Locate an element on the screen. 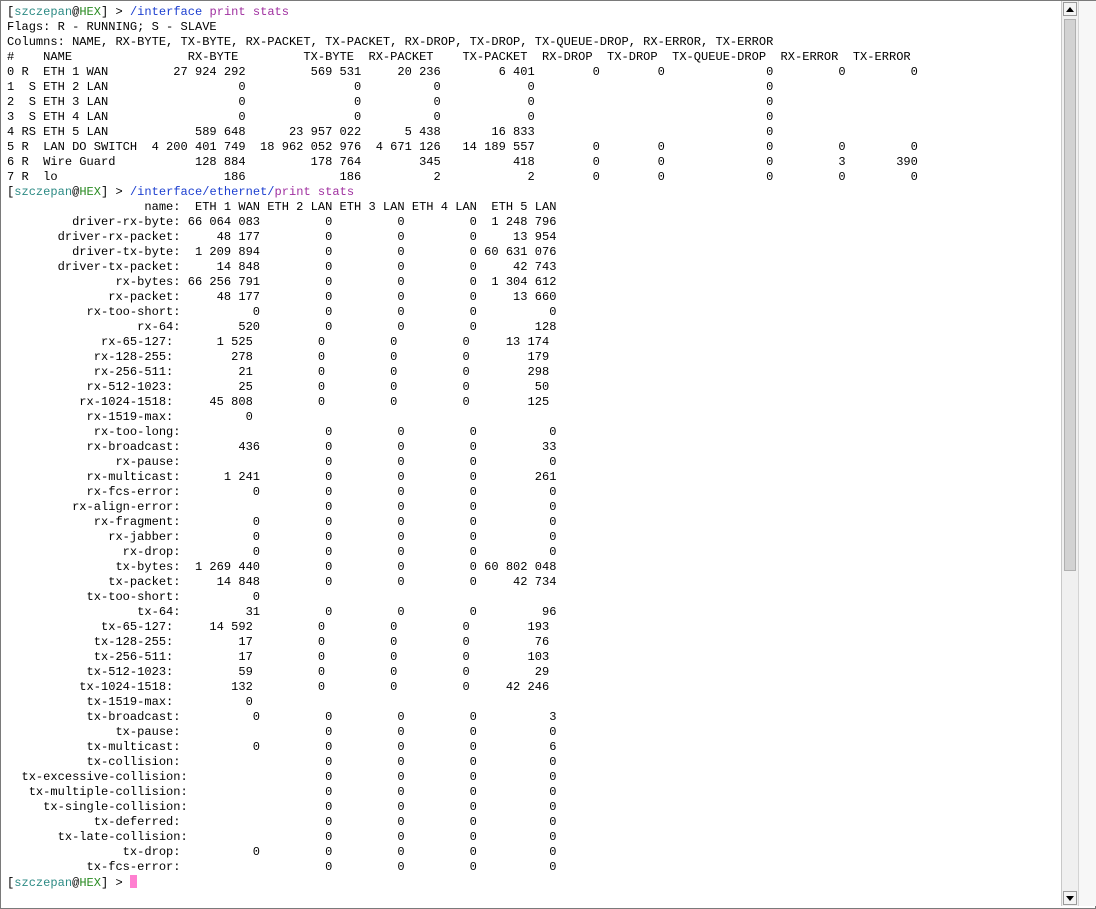  ethernet-stat-row: tx-1519-max: 0 is located at coordinates (130, 702).